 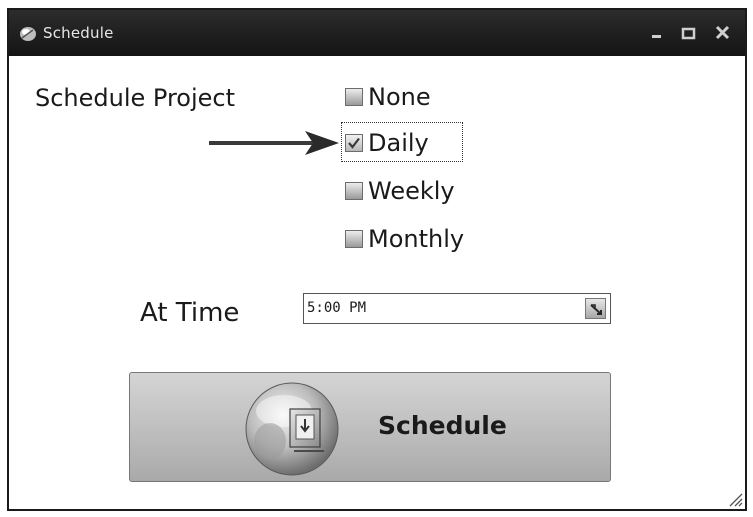 What do you see at coordinates (354, 191) in the screenshot?
I see `checkbox-weekly` at bounding box center [354, 191].